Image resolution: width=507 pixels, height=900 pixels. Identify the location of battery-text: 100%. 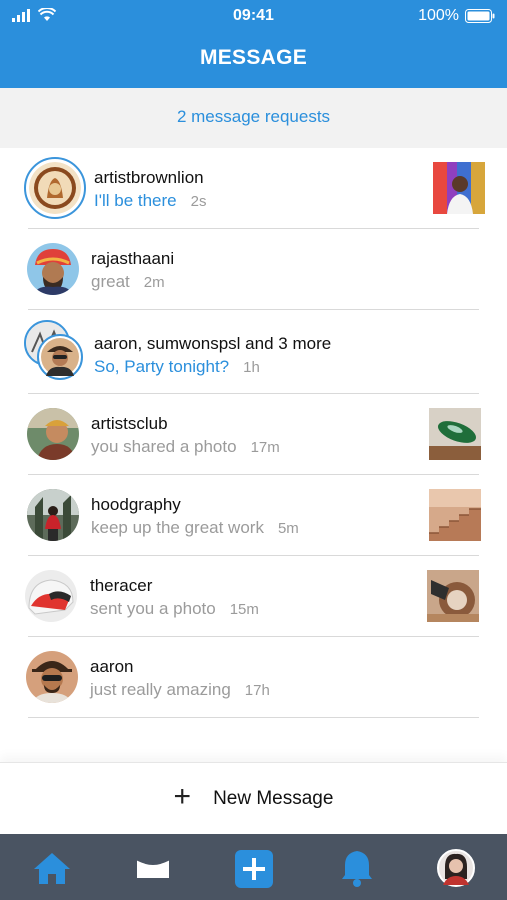
(438, 15).